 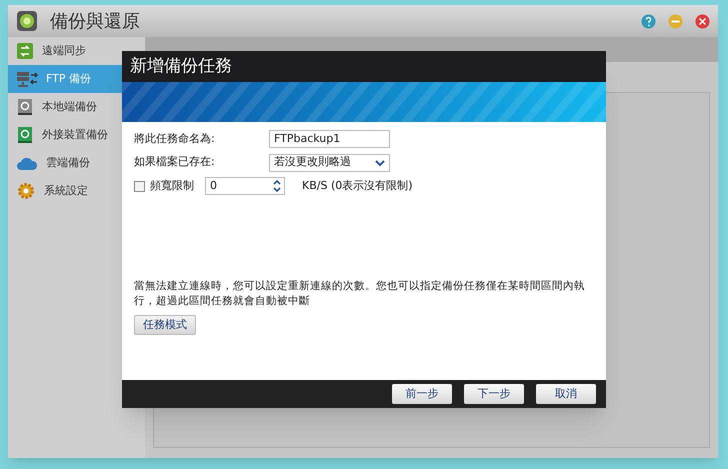 I want to click on checkbox-label: 頻寬限制, so click(x=172, y=186).